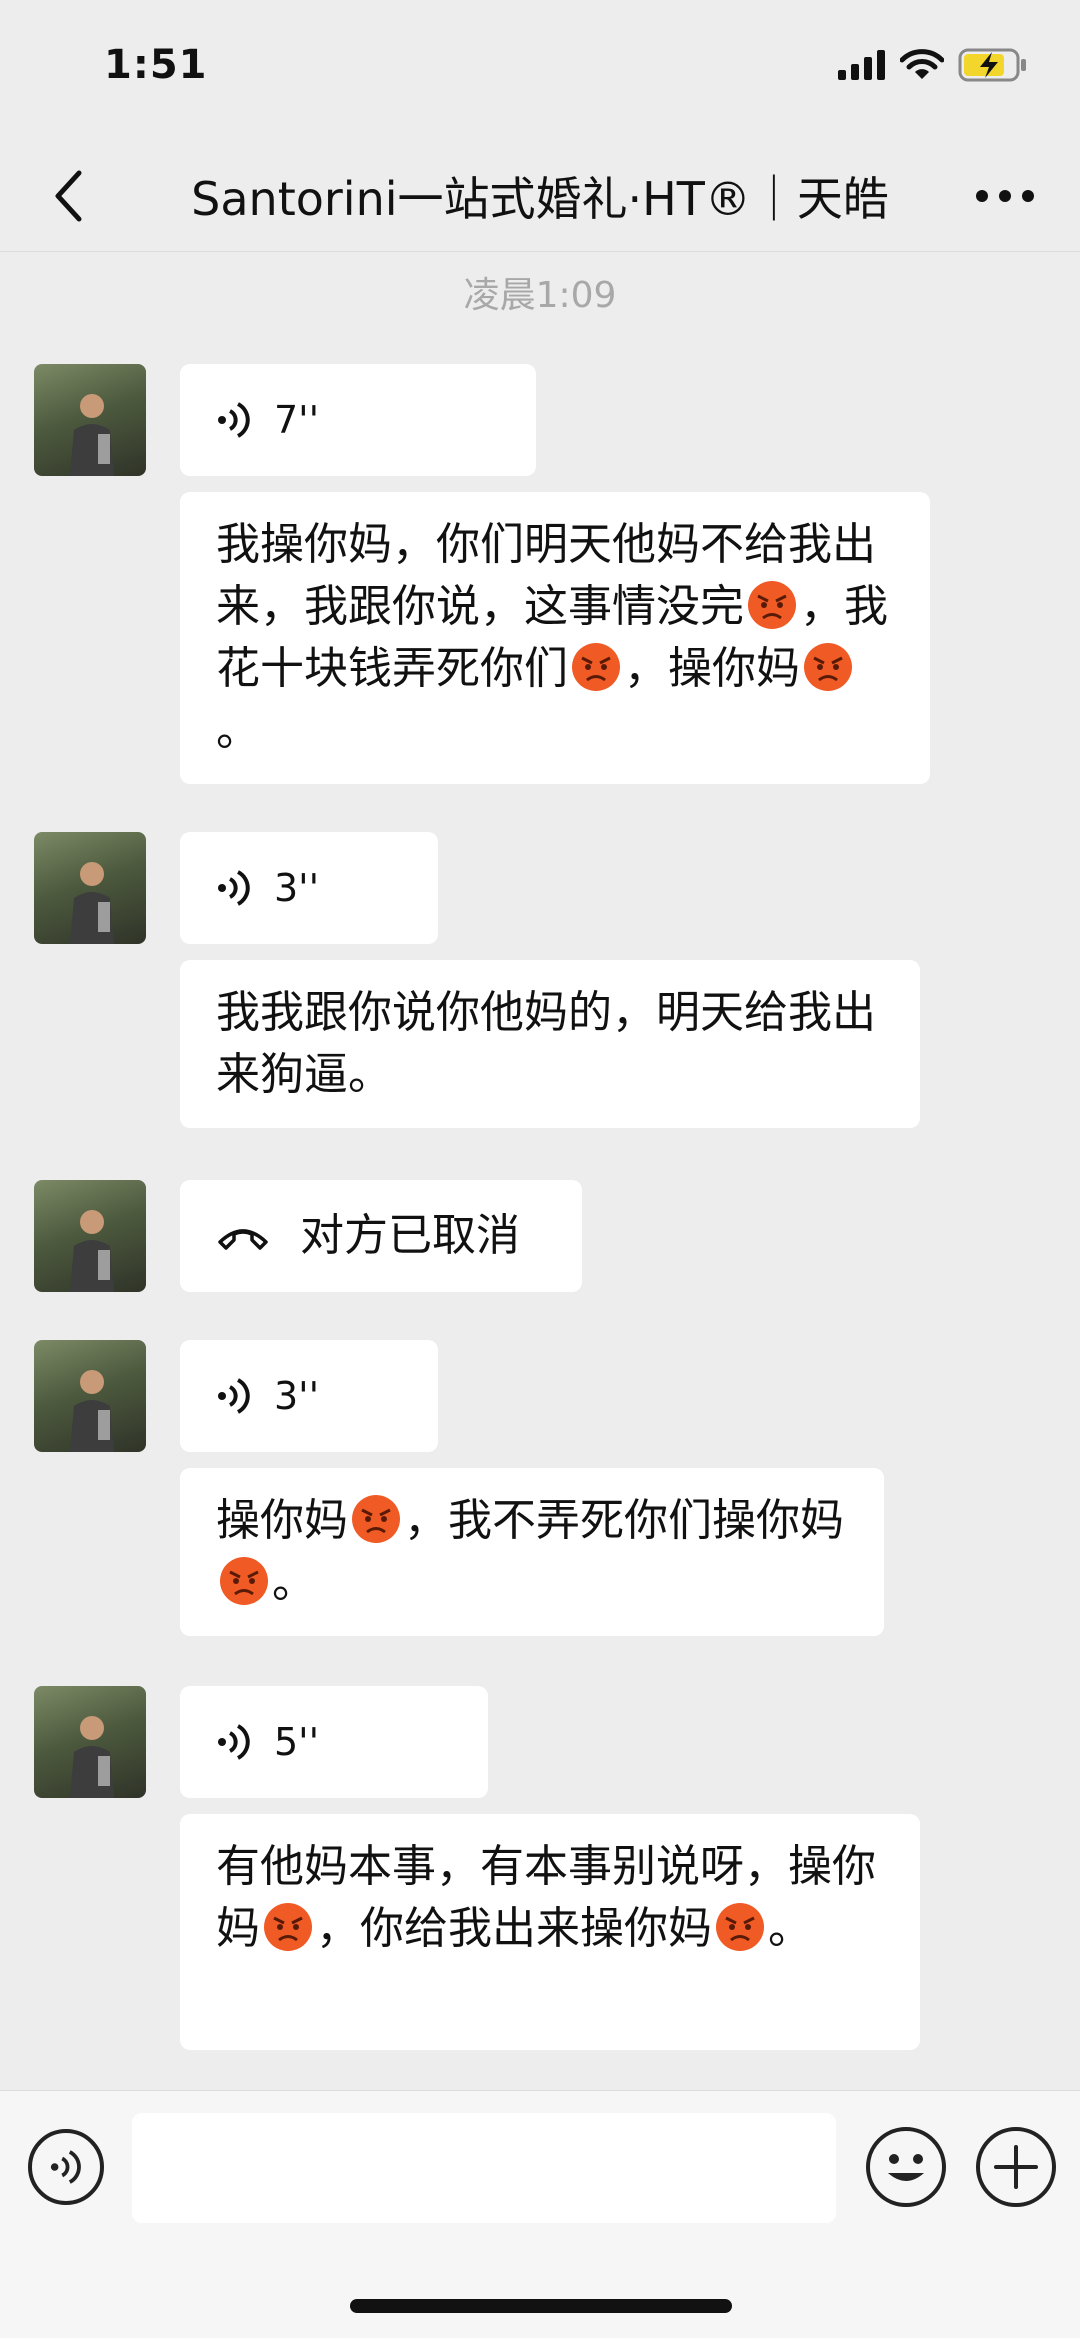 This screenshot has width=1080, height=2338. What do you see at coordinates (282, 1520) in the screenshot?
I see `message-text: 操你妈` at bounding box center [282, 1520].